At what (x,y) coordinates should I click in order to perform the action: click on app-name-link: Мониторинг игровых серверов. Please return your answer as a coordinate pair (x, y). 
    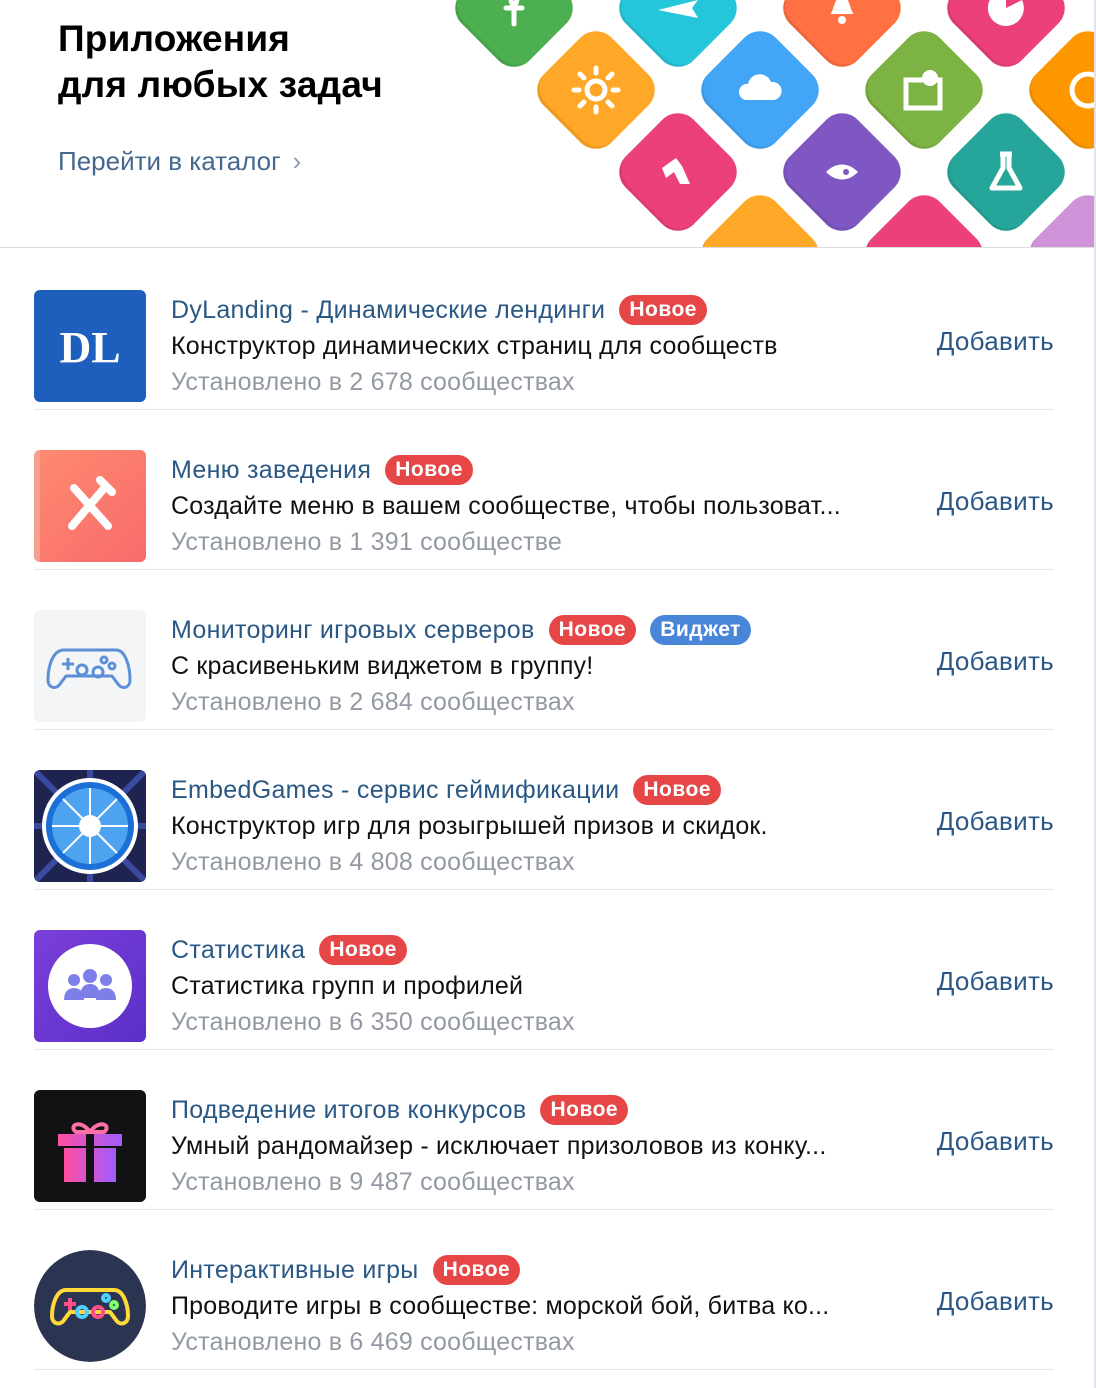
    Looking at the image, I should click on (353, 630).